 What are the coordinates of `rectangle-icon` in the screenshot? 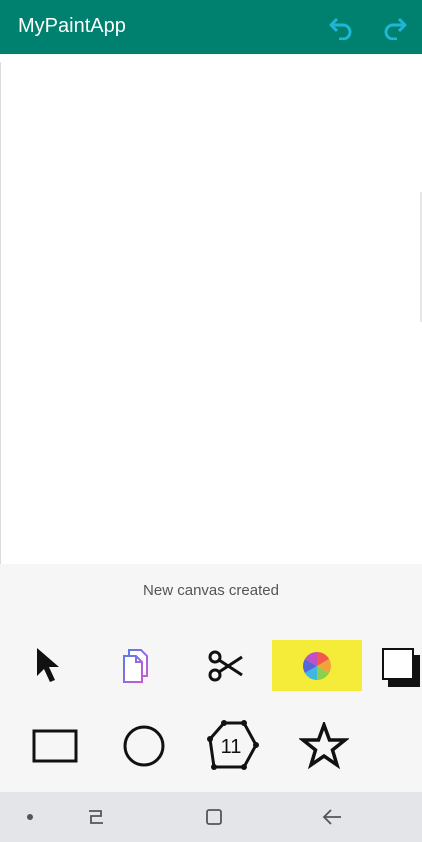 It's located at (55, 746).